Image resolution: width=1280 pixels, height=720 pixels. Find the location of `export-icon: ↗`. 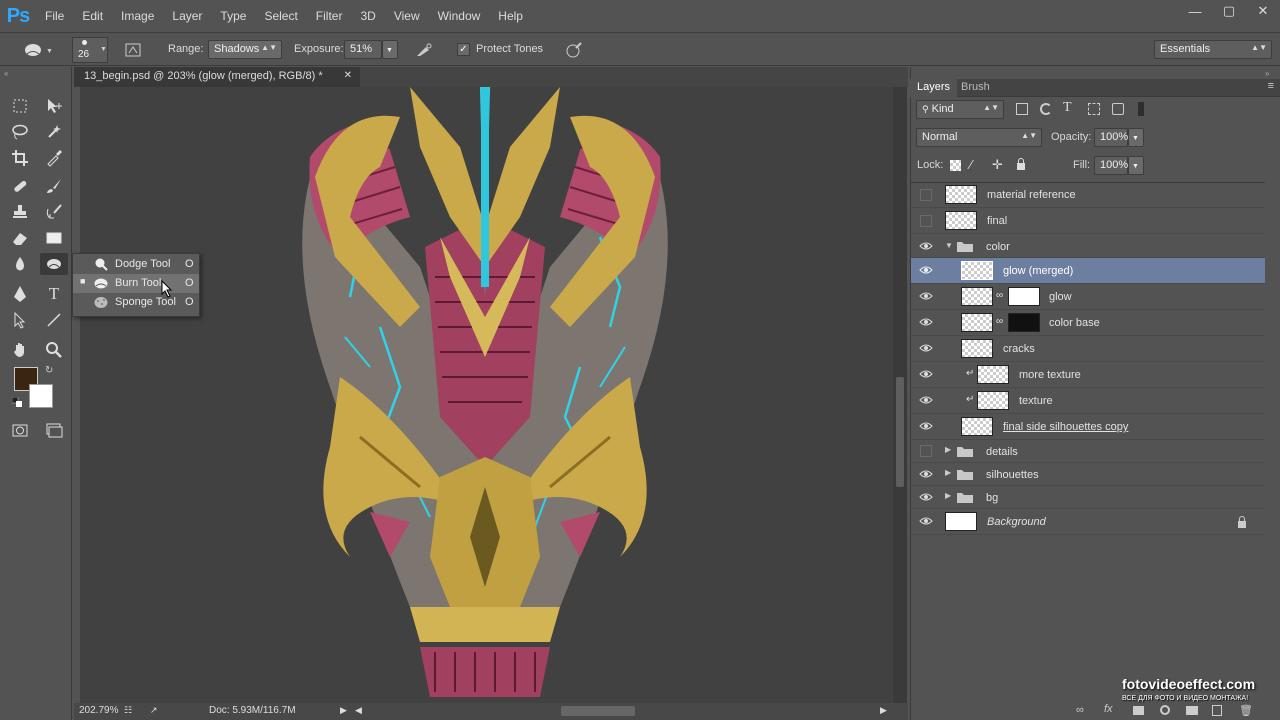

export-icon: ↗ is located at coordinates (154, 710).